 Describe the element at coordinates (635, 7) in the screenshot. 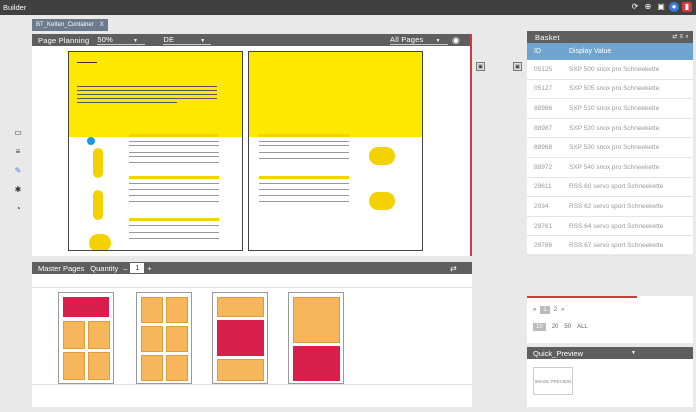

I see `refresh-icon: ⟳` at that location.